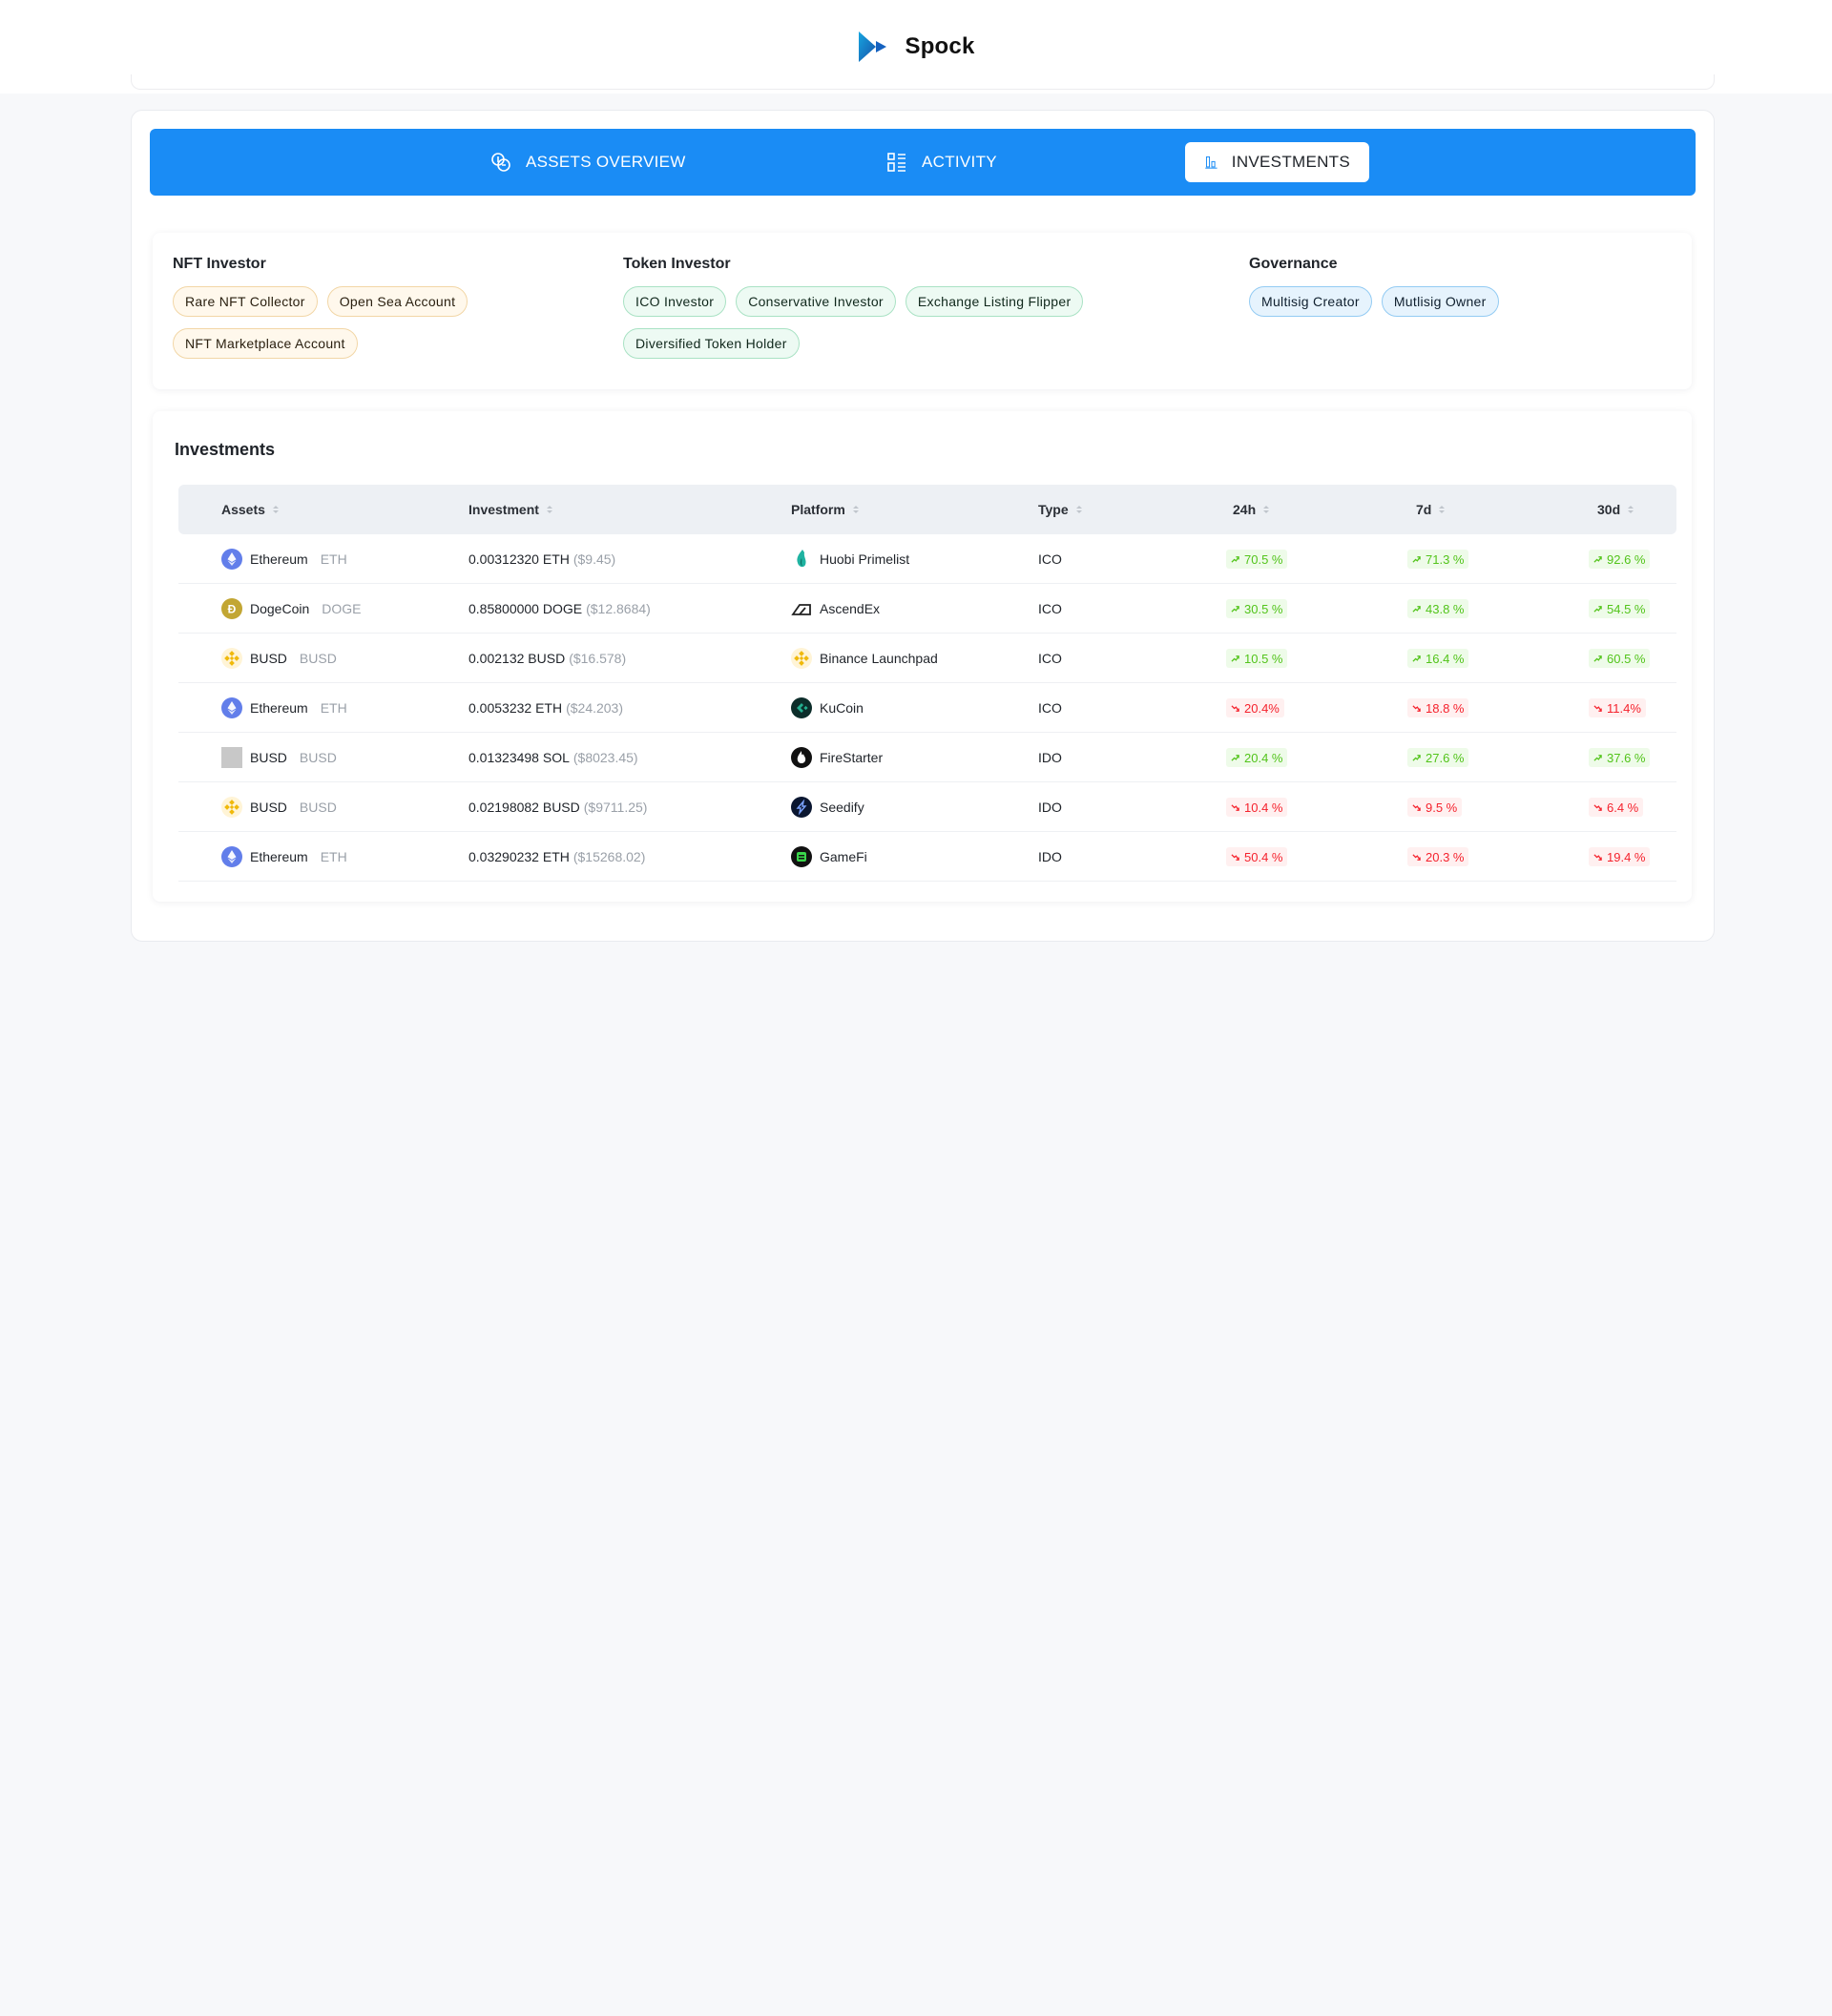  What do you see at coordinates (1445, 559) in the screenshot?
I see `change-value: 71.3 %` at bounding box center [1445, 559].